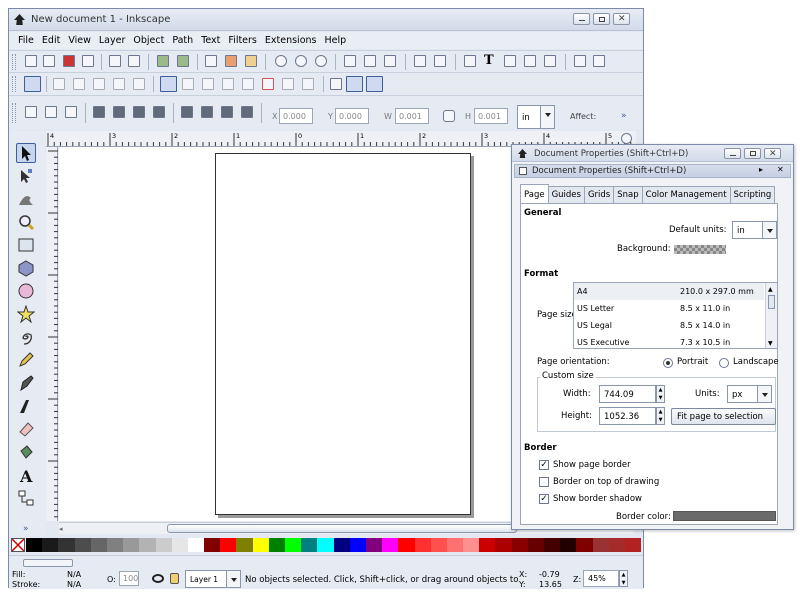  What do you see at coordinates (601, 19) in the screenshot?
I see `maximize-button` at bounding box center [601, 19].